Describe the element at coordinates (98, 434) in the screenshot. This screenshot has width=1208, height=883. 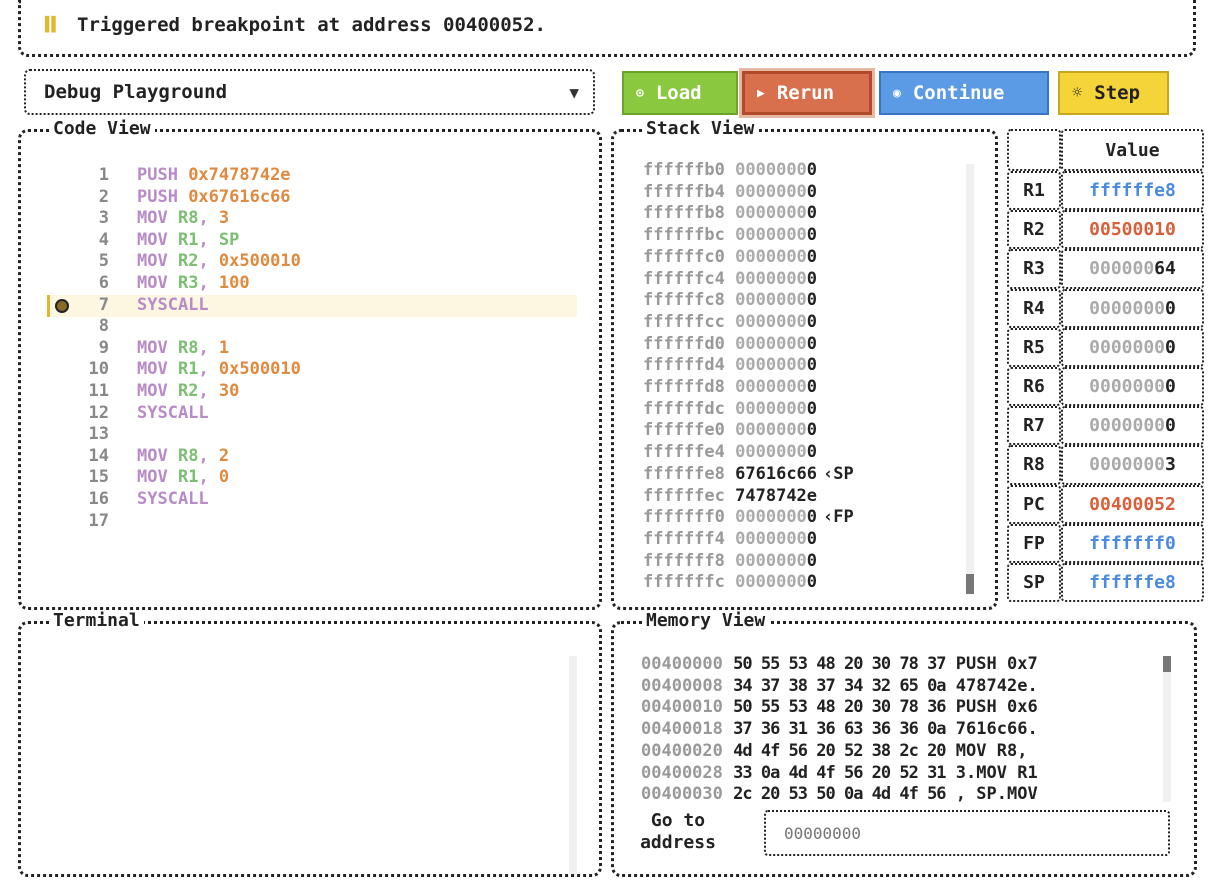
I see `line-number: 13` at that location.